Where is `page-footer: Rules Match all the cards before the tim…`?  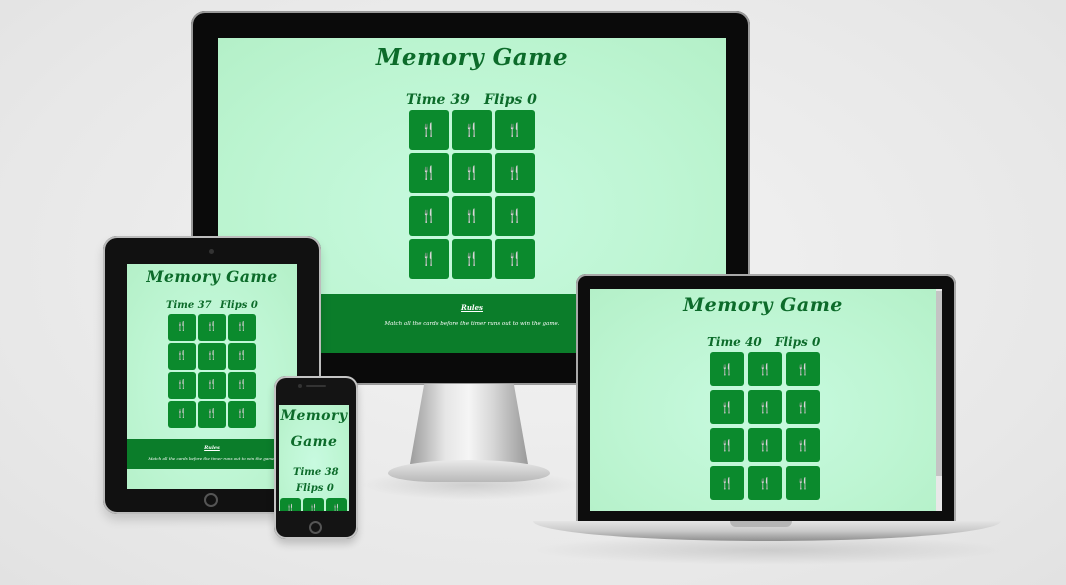 page-footer: Rules Match all the cards before the tim… is located at coordinates (212, 454).